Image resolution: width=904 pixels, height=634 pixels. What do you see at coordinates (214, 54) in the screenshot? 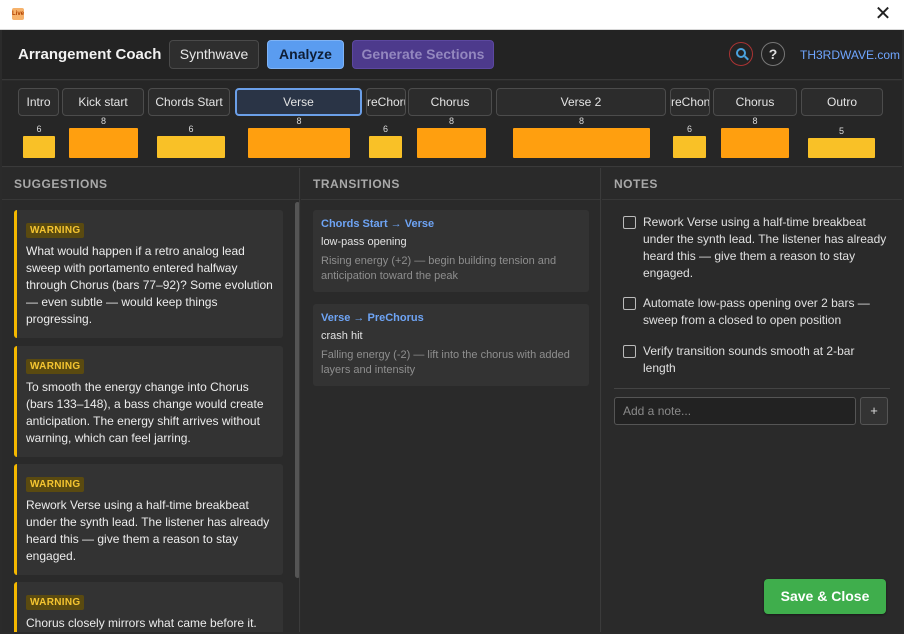
I see `genre-select-button: Synthwave` at bounding box center [214, 54].